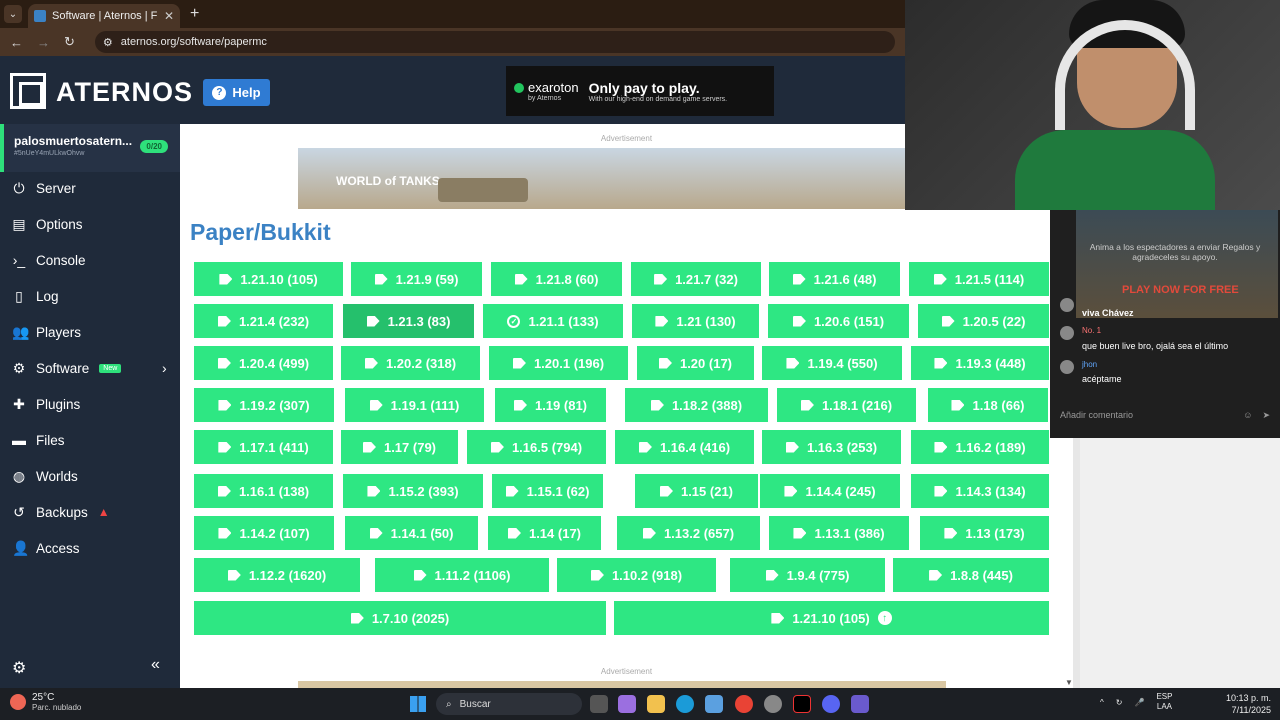 The height and width of the screenshot is (720, 1280). What do you see at coordinates (603, 178) in the screenshot?
I see `top-ad-banner: WORLD of TANKS` at bounding box center [603, 178].